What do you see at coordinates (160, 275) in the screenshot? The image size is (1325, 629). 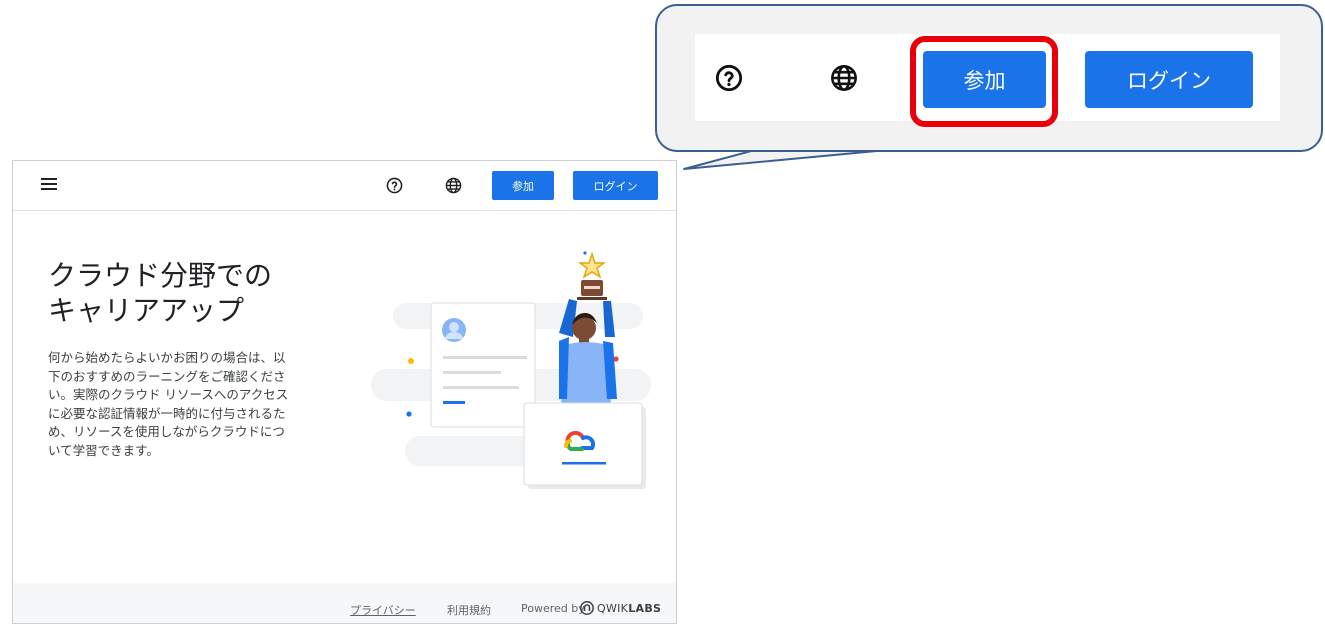 I see `hero-title-line: クラウド分野での` at bounding box center [160, 275].